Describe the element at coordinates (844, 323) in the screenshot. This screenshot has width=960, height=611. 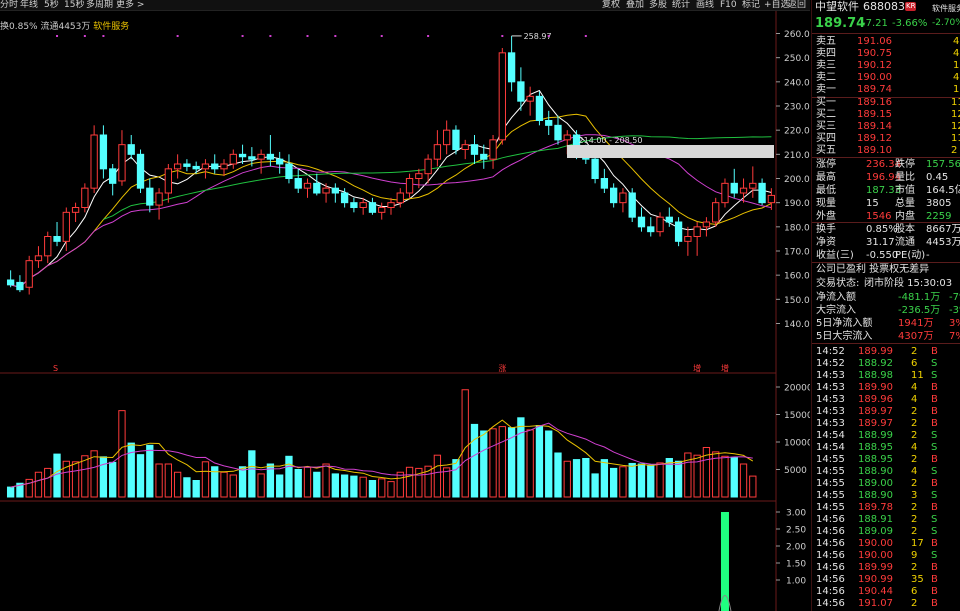
I see `fund-flow-label: 5日净流入额` at that location.